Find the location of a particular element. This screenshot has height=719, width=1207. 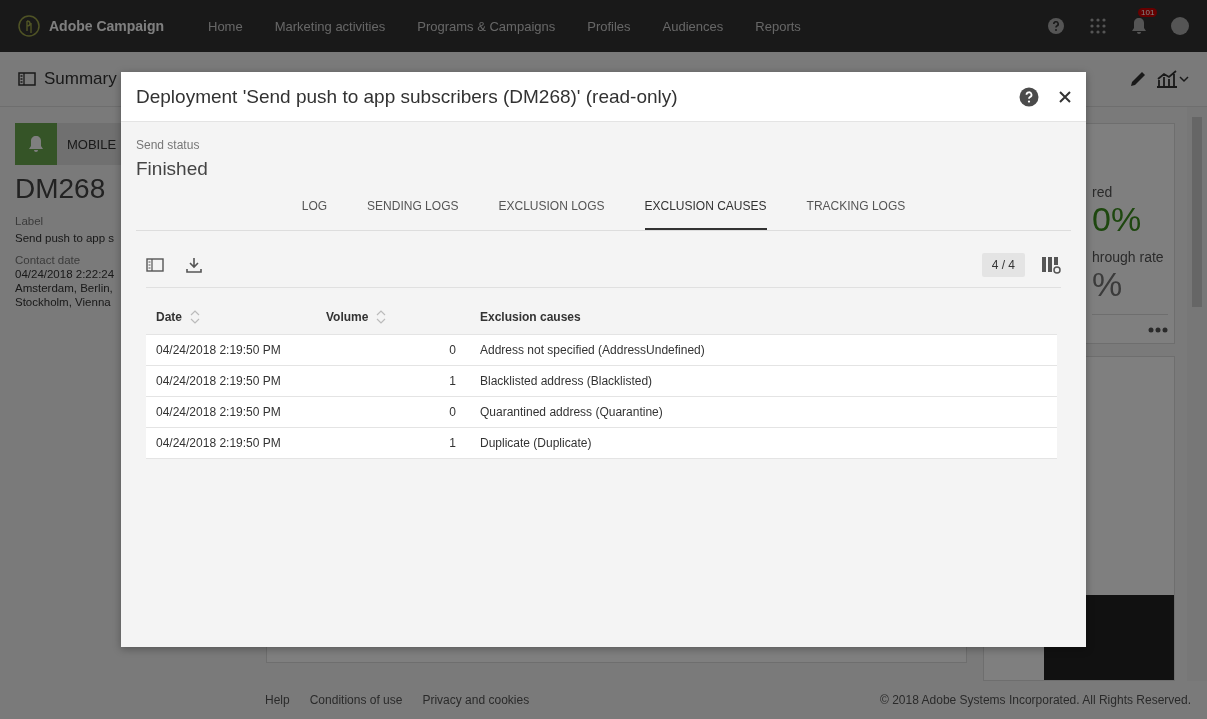

table-cell: Quarantined address (Quarantine) is located at coordinates (571, 412).